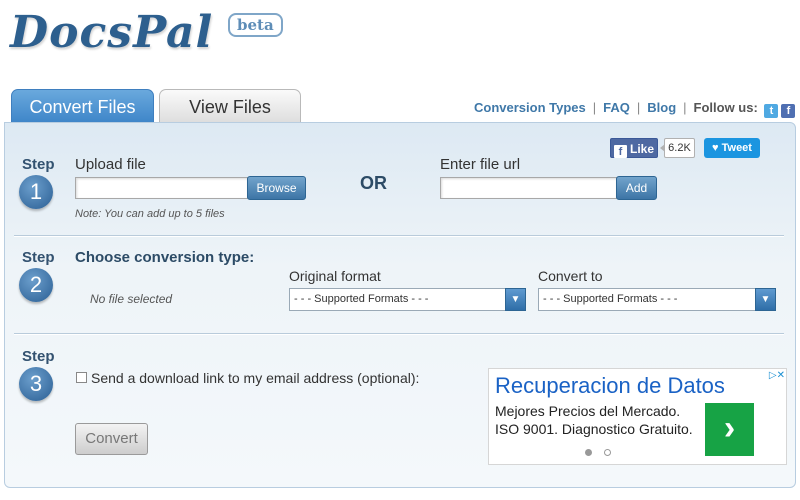  I want to click on like-label: Like, so click(642, 149).